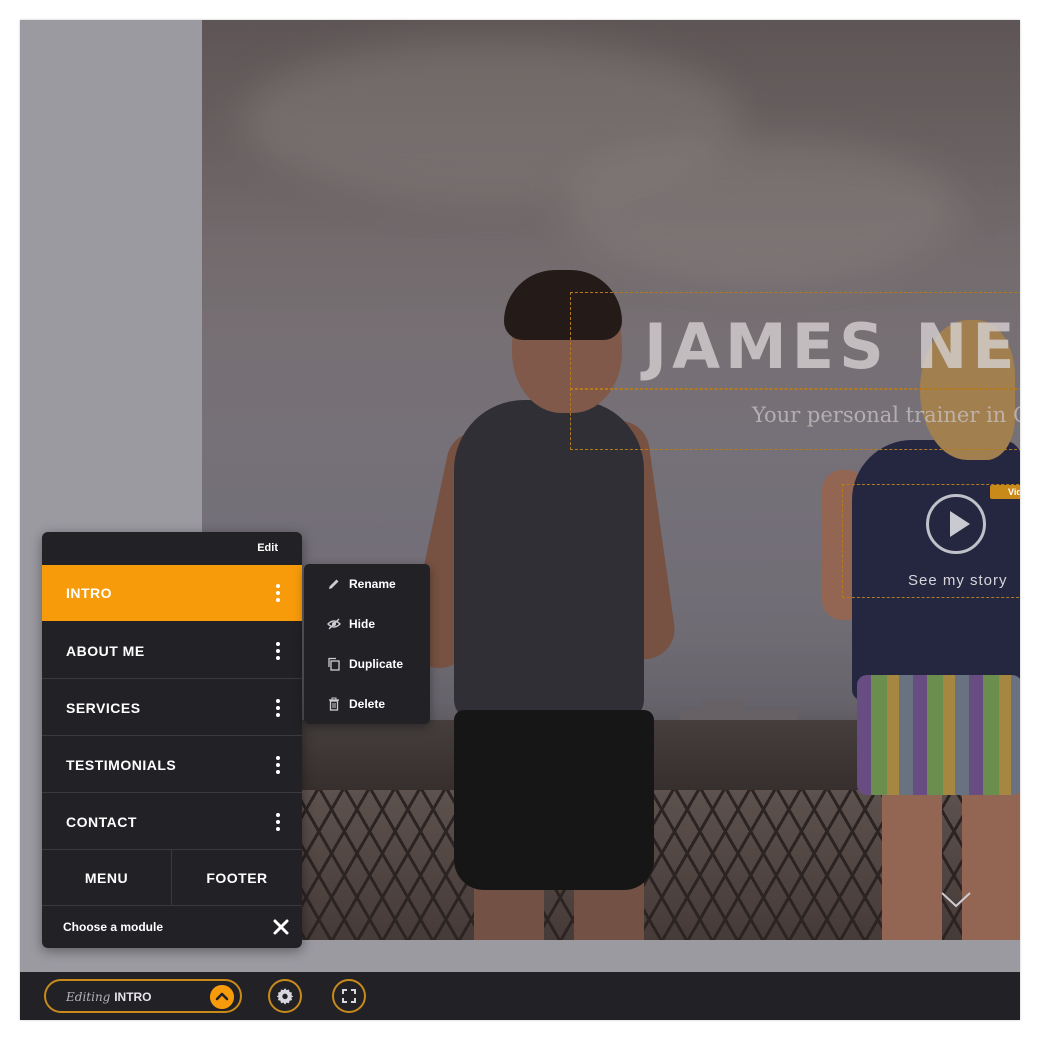 This screenshot has width=1040, height=1040. Describe the element at coordinates (334, 704) in the screenshot. I see `trash-icon` at that location.